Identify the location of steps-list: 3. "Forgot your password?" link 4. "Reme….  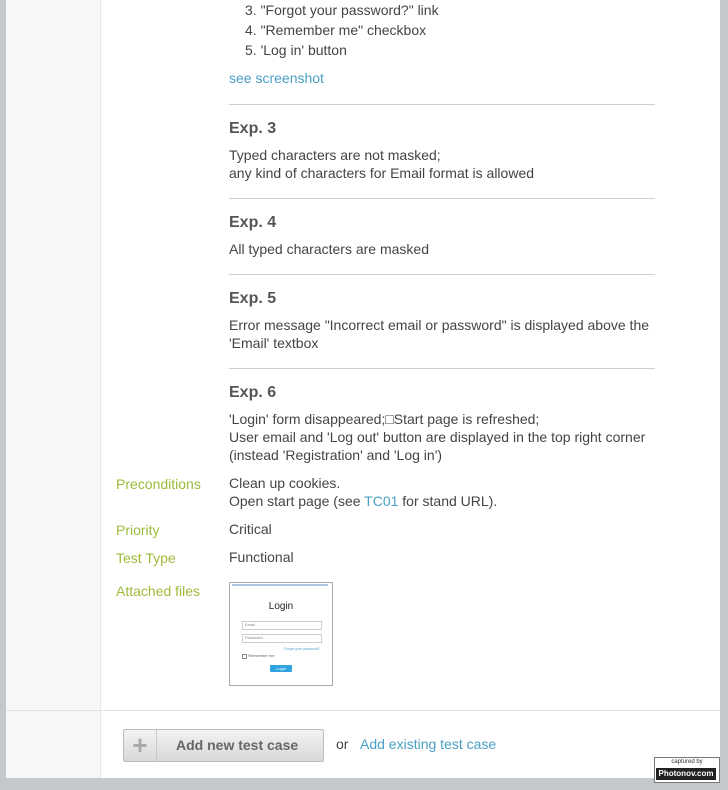
(342, 30).